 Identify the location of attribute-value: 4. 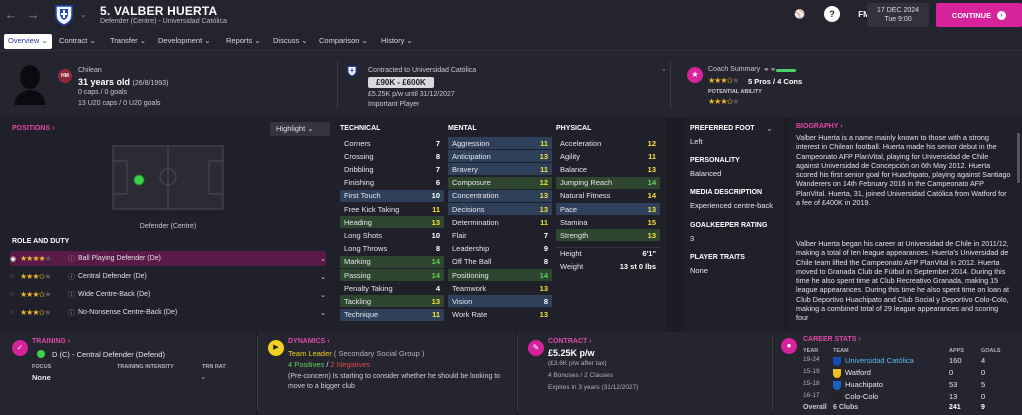
(437, 288).